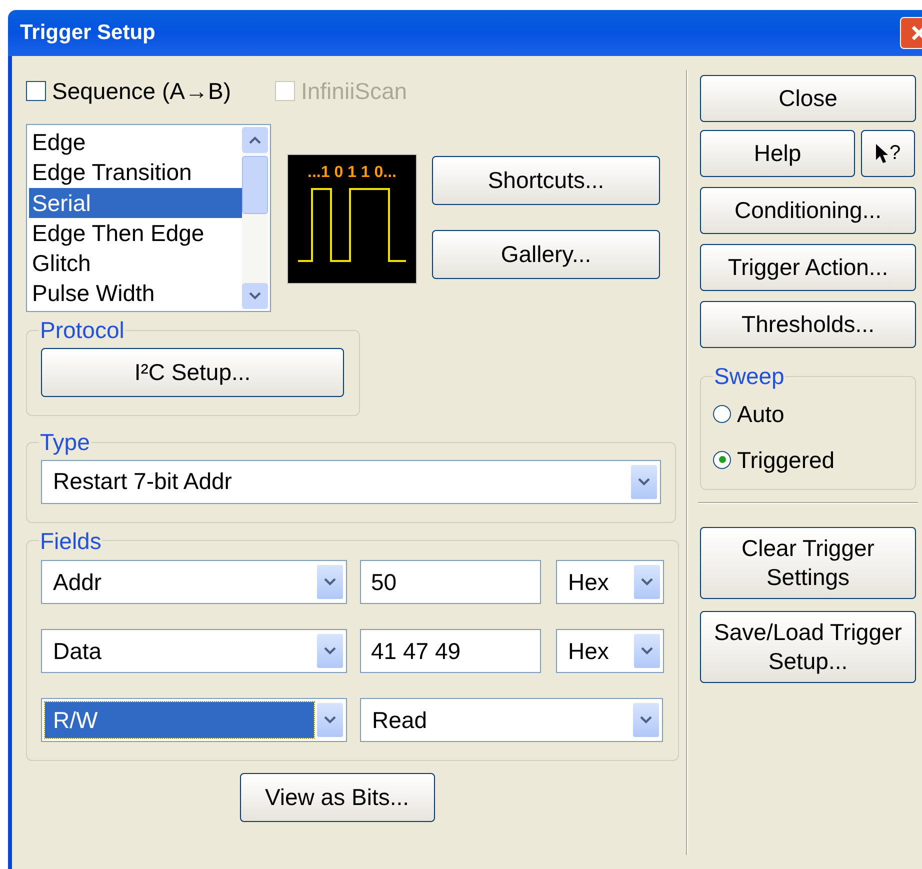 This screenshot has height=869, width=922. Describe the element at coordinates (65, 442) in the screenshot. I see `group-title: Type` at that location.